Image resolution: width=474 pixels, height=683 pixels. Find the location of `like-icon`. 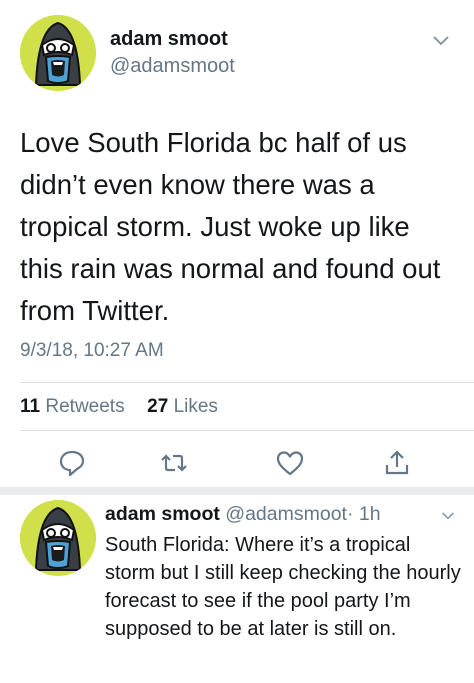

like-icon is located at coordinates (290, 463).